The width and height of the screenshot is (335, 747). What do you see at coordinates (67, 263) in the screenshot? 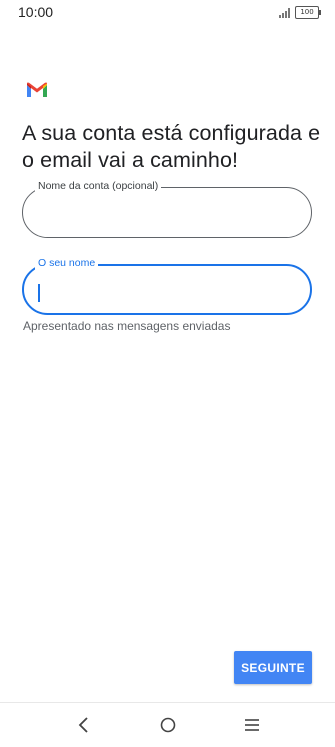
I see `your-name-label: O seu nome` at bounding box center [67, 263].